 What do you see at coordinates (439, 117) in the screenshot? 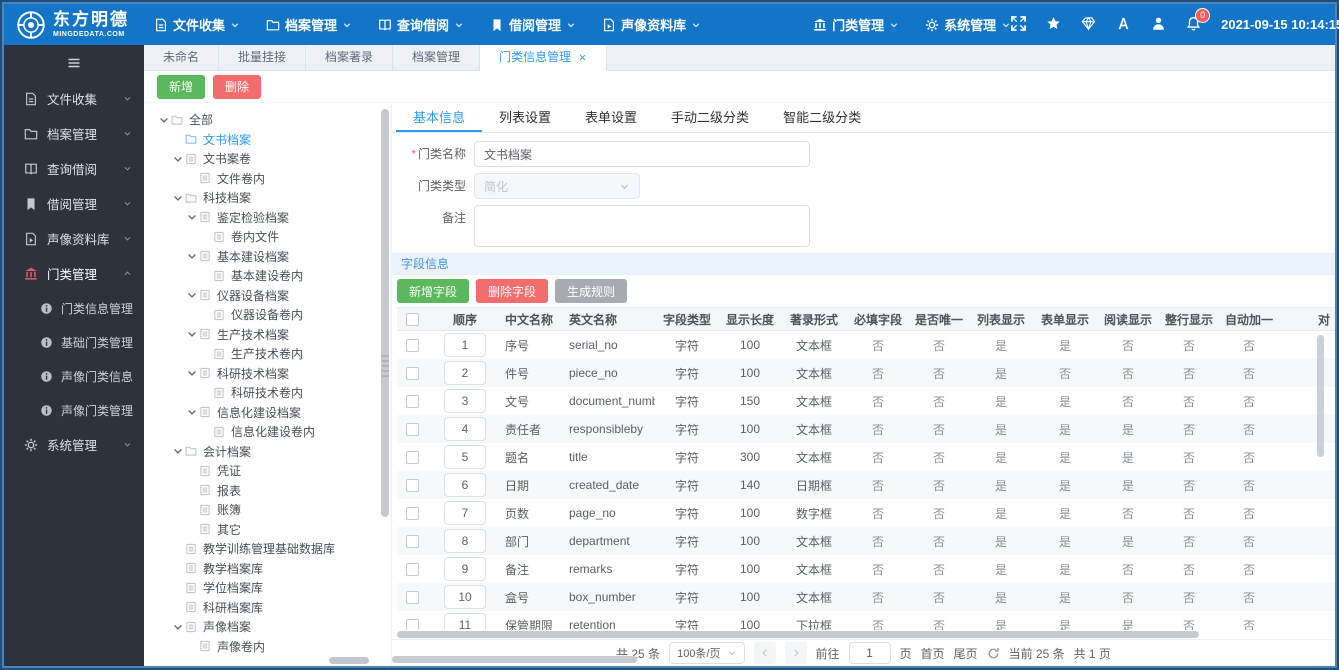
I see `detail-tab-基本信息: 基本信息` at bounding box center [439, 117].